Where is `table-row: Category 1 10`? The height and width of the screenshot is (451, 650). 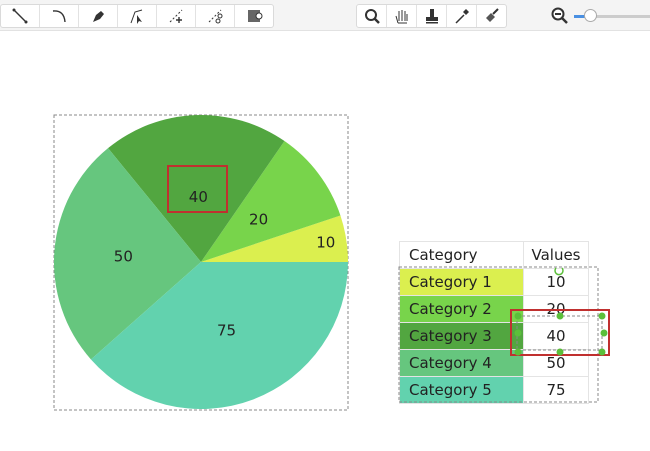
table-row: Category 1 10 is located at coordinates (494, 282).